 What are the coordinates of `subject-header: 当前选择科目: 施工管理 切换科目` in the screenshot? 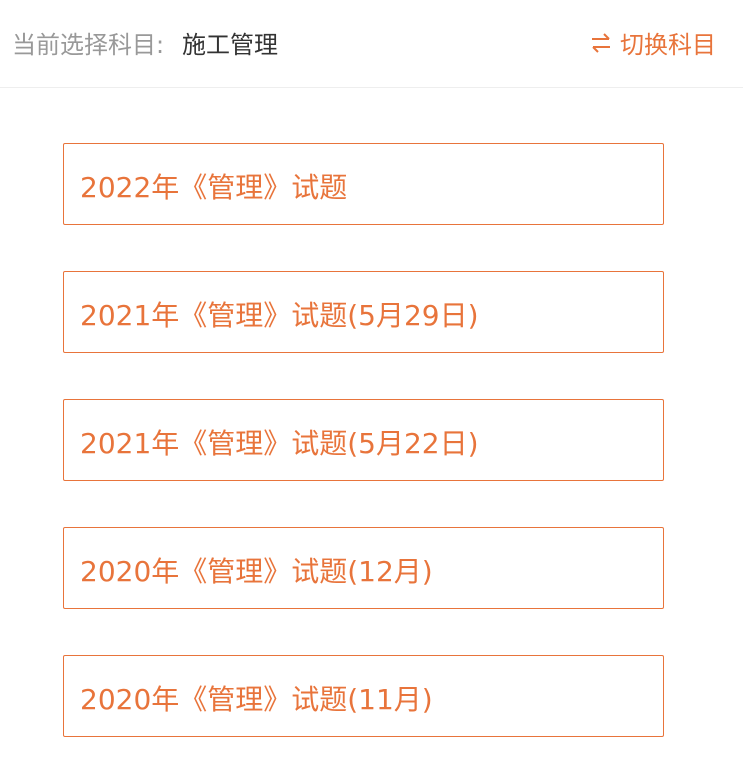 It's located at (371, 44).